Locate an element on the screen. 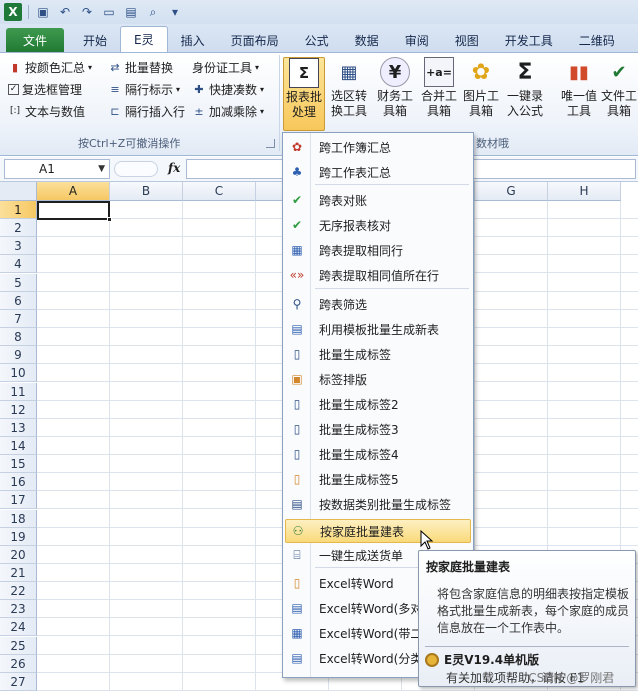  menu-item-9: ▯ 批量生成标签 is located at coordinates (378, 354).